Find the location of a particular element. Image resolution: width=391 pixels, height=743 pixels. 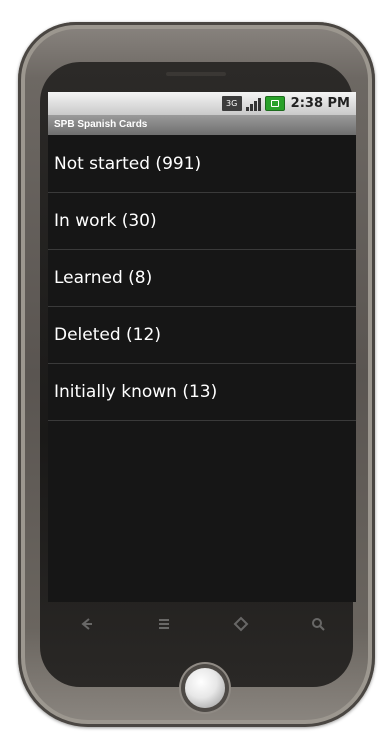

list-item-in-work: In work (30) is located at coordinates (202, 221).